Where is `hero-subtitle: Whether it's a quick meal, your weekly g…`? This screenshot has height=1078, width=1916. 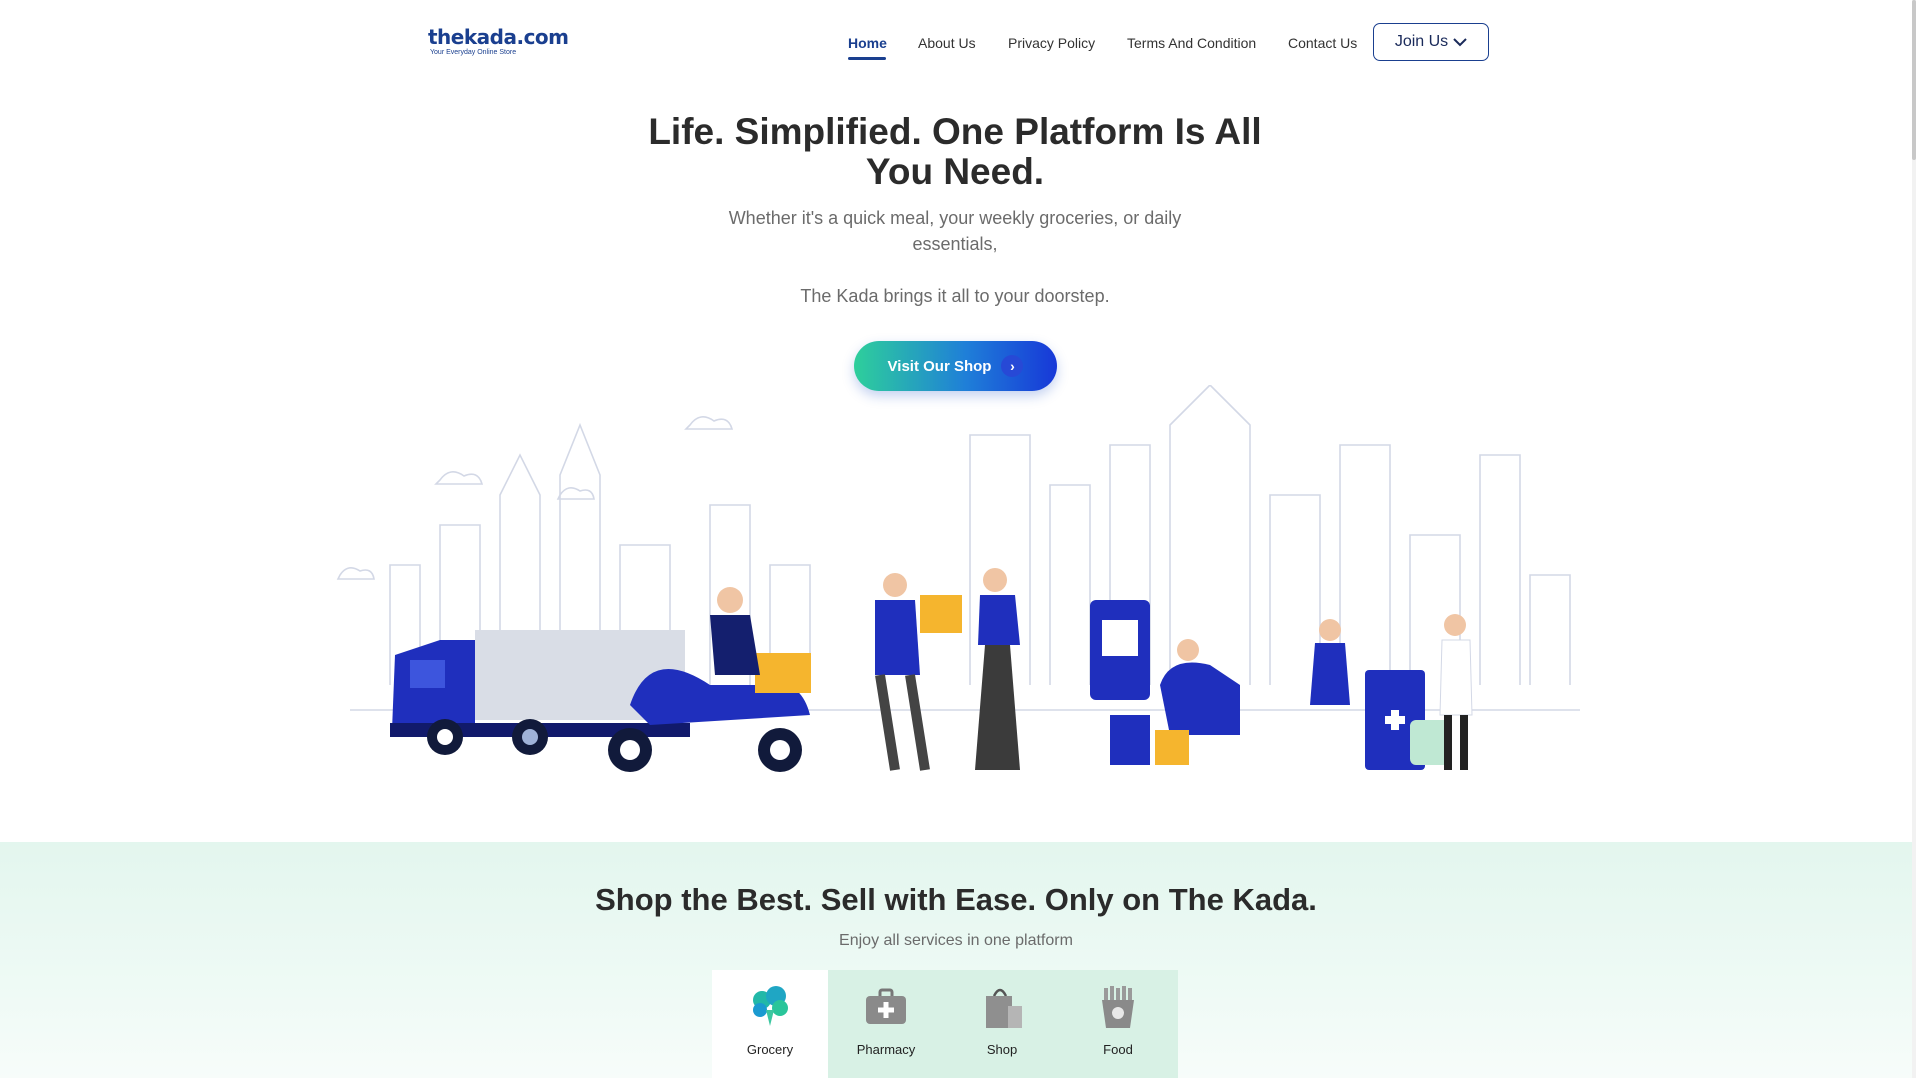
hero-subtitle: Whether it's a quick meal, your weekly g… is located at coordinates (955, 231).